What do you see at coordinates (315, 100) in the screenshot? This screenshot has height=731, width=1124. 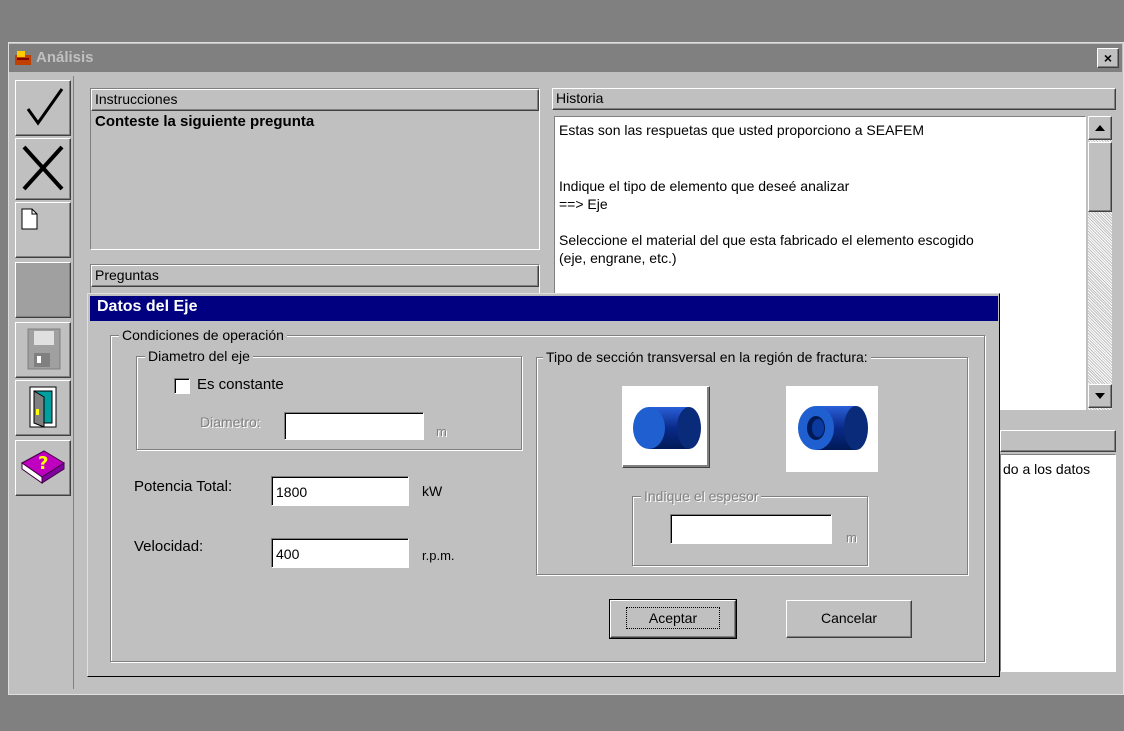 I see `instrucciones-header: Instrucciones` at bounding box center [315, 100].